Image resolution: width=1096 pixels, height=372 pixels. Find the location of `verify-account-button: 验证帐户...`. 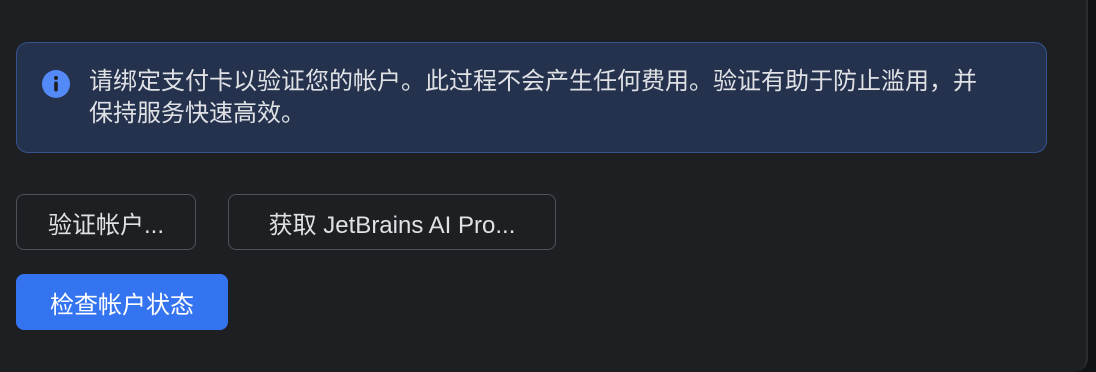

verify-account-button: 验证帐户... is located at coordinates (106, 222).